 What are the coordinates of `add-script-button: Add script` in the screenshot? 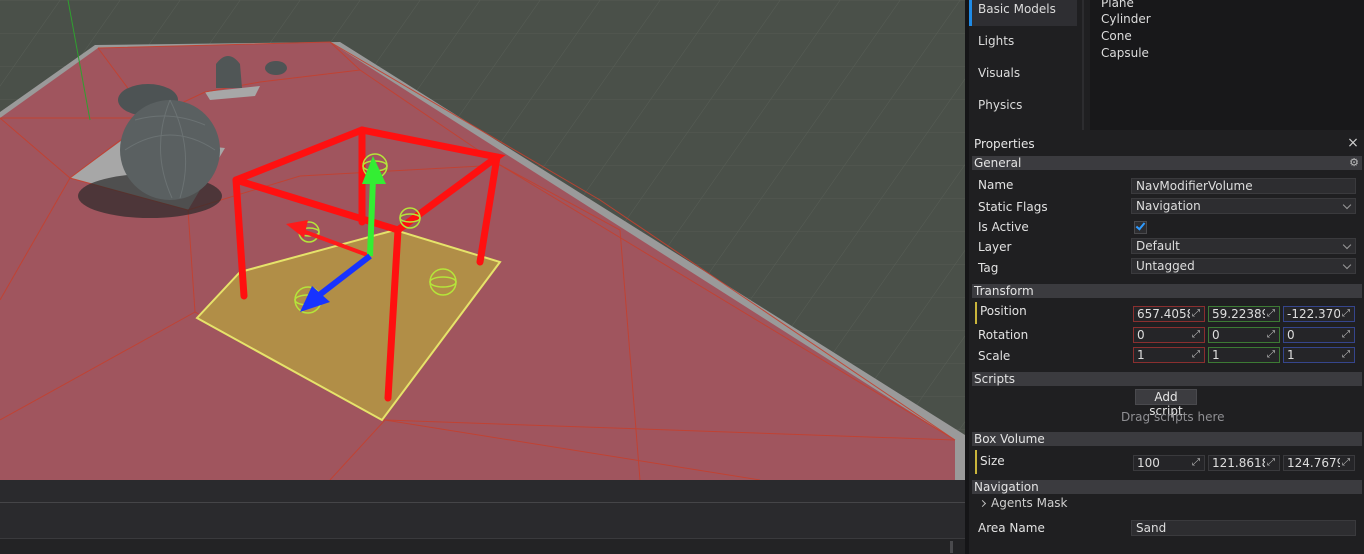 It's located at (1166, 403).